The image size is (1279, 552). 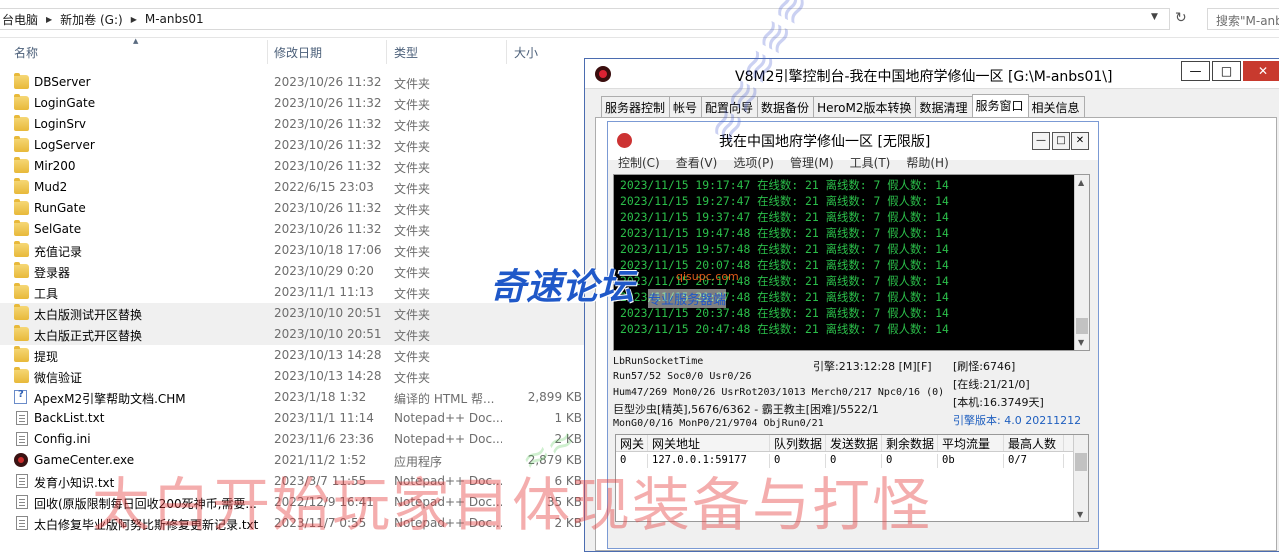 What do you see at coordinates (798, 443) in the screenshot?
I see `table-header-cell: 队列数据` at bounding box center [798, 443].